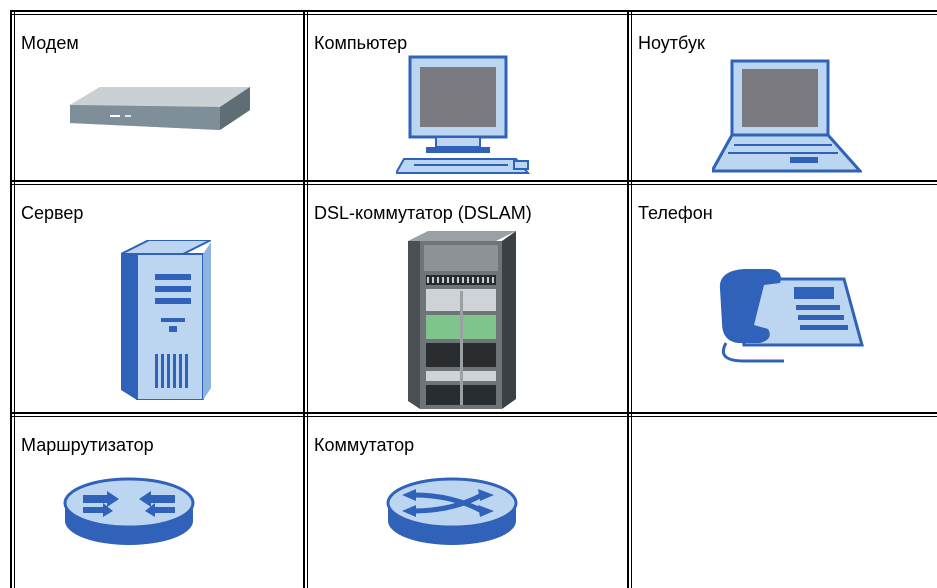 The image size is (937, 588). I want to click on cell-server: Сервер, so click(159, 298).